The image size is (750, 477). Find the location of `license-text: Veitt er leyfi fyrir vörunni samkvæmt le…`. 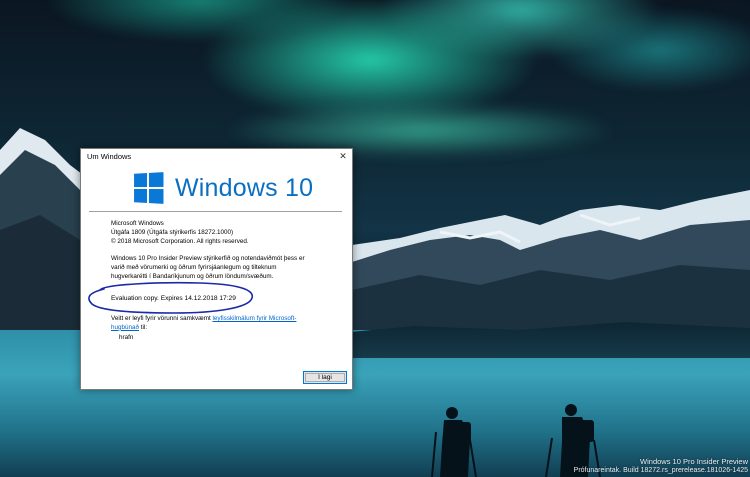

license-text: Veitt er leyfi fyrir vörunni samkvæmt le… is located at coordinates (211, 324).